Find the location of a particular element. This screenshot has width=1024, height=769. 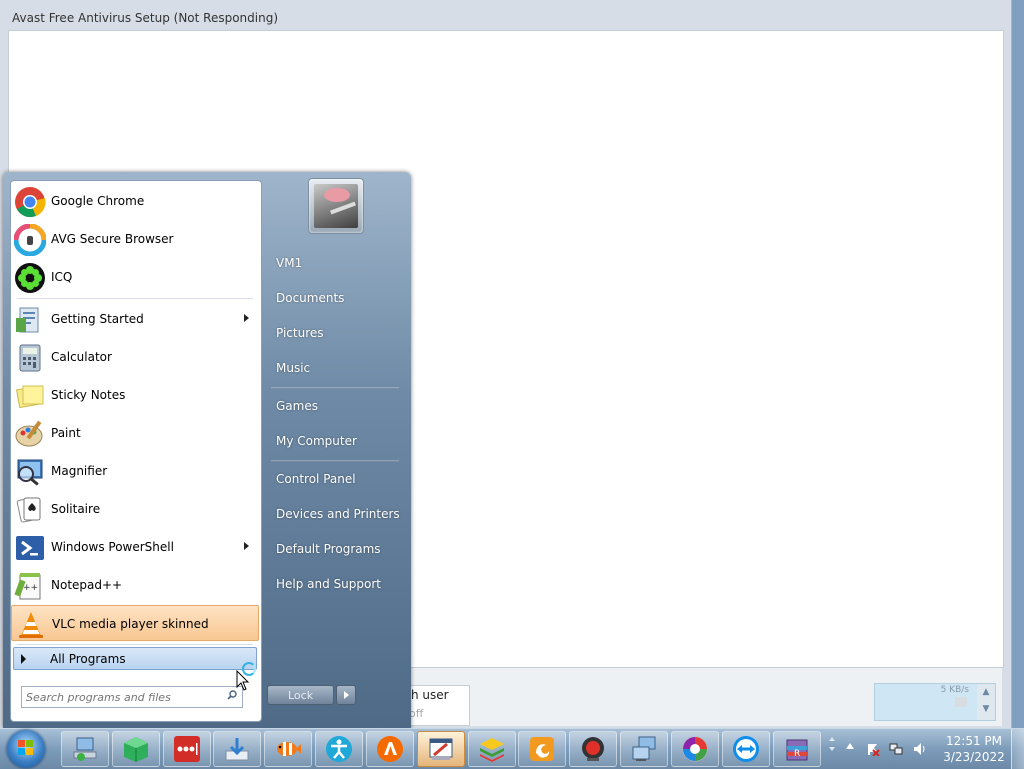

taskbar-bluestacks is located at coordinates (492, 749).